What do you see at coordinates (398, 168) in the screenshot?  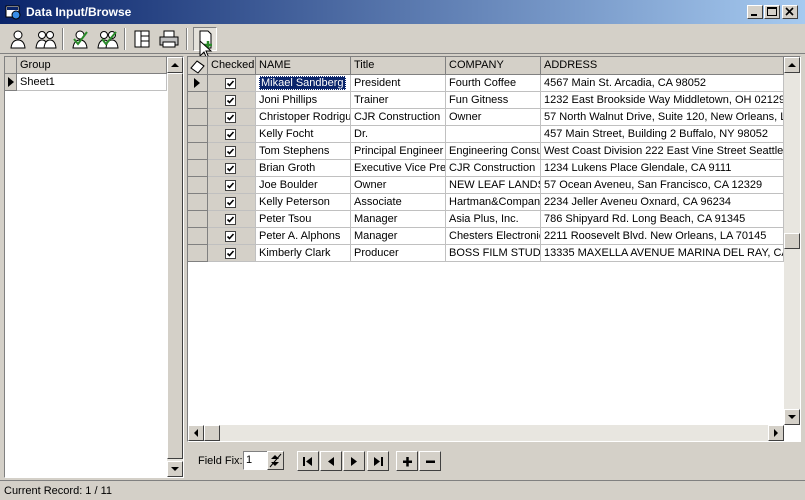 I see `cell-title: Executive Vice Pre` at bounding box center [398, 168].